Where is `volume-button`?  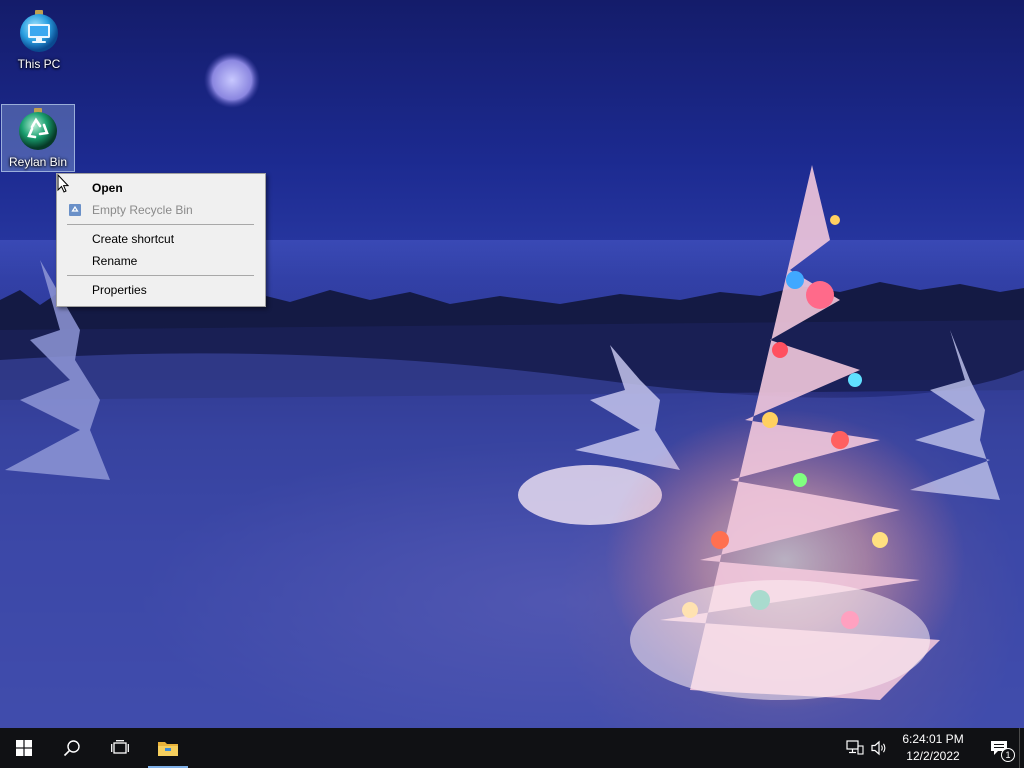
volume-button is located at coordinates (879, 748).